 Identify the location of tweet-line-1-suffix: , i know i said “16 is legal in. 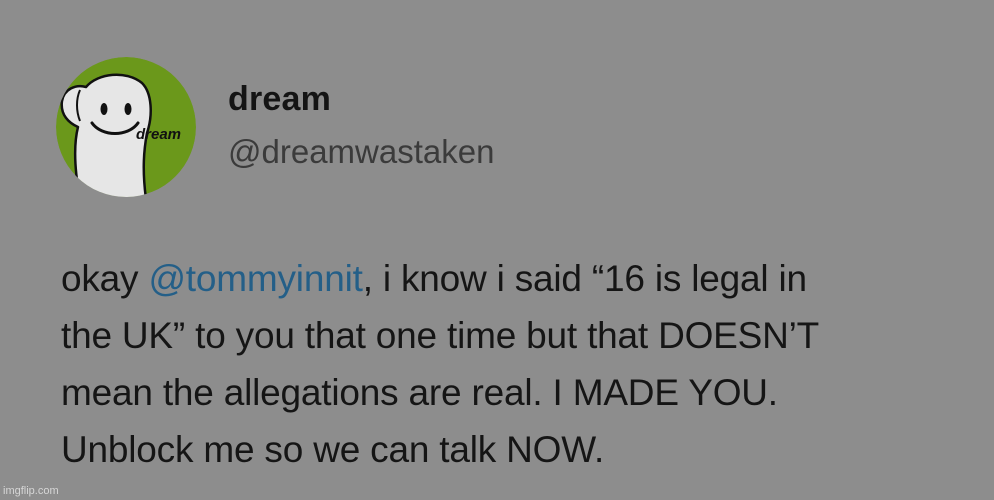
(584, 278).